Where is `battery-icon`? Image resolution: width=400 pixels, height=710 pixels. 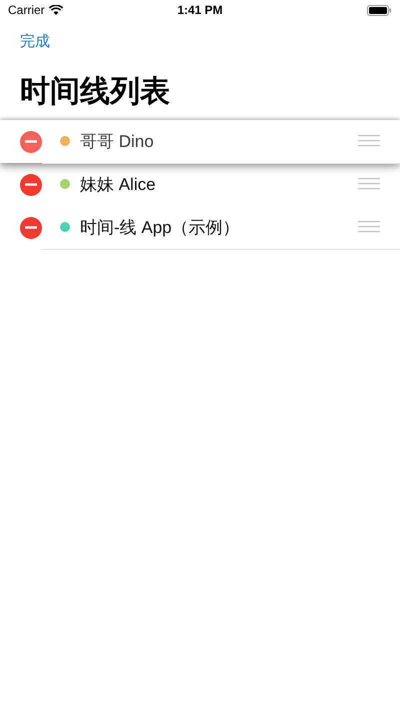 battery-icon is located at coordinates (379, 10).